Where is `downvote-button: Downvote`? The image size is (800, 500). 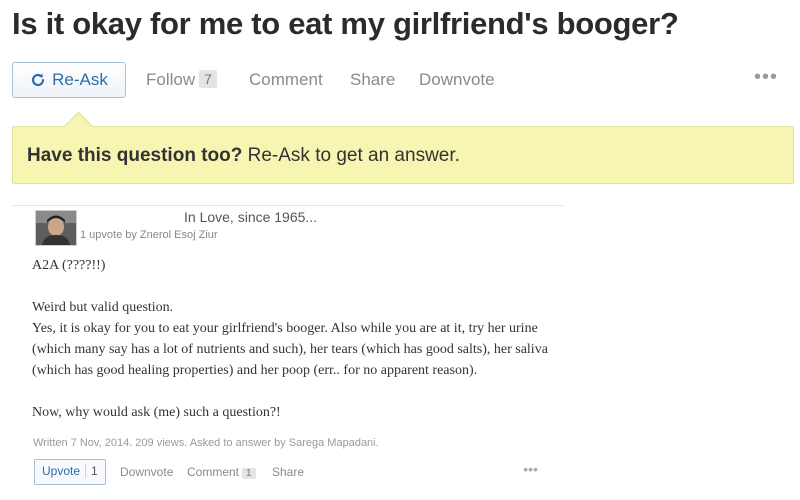
downvote-button: Downvote is located at coordinates (457, 80).